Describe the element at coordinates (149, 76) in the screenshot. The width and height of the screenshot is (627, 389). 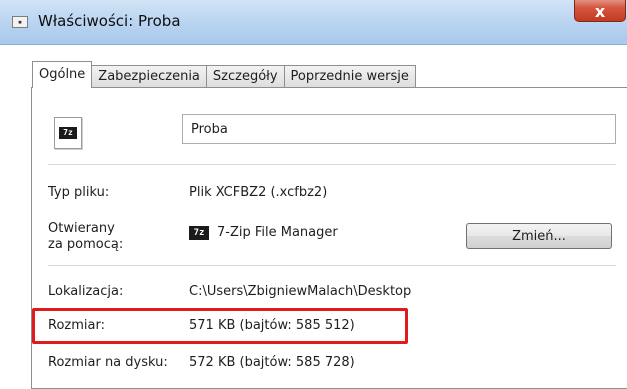
I see `tab-security: Zabezpieczenia` at that location.